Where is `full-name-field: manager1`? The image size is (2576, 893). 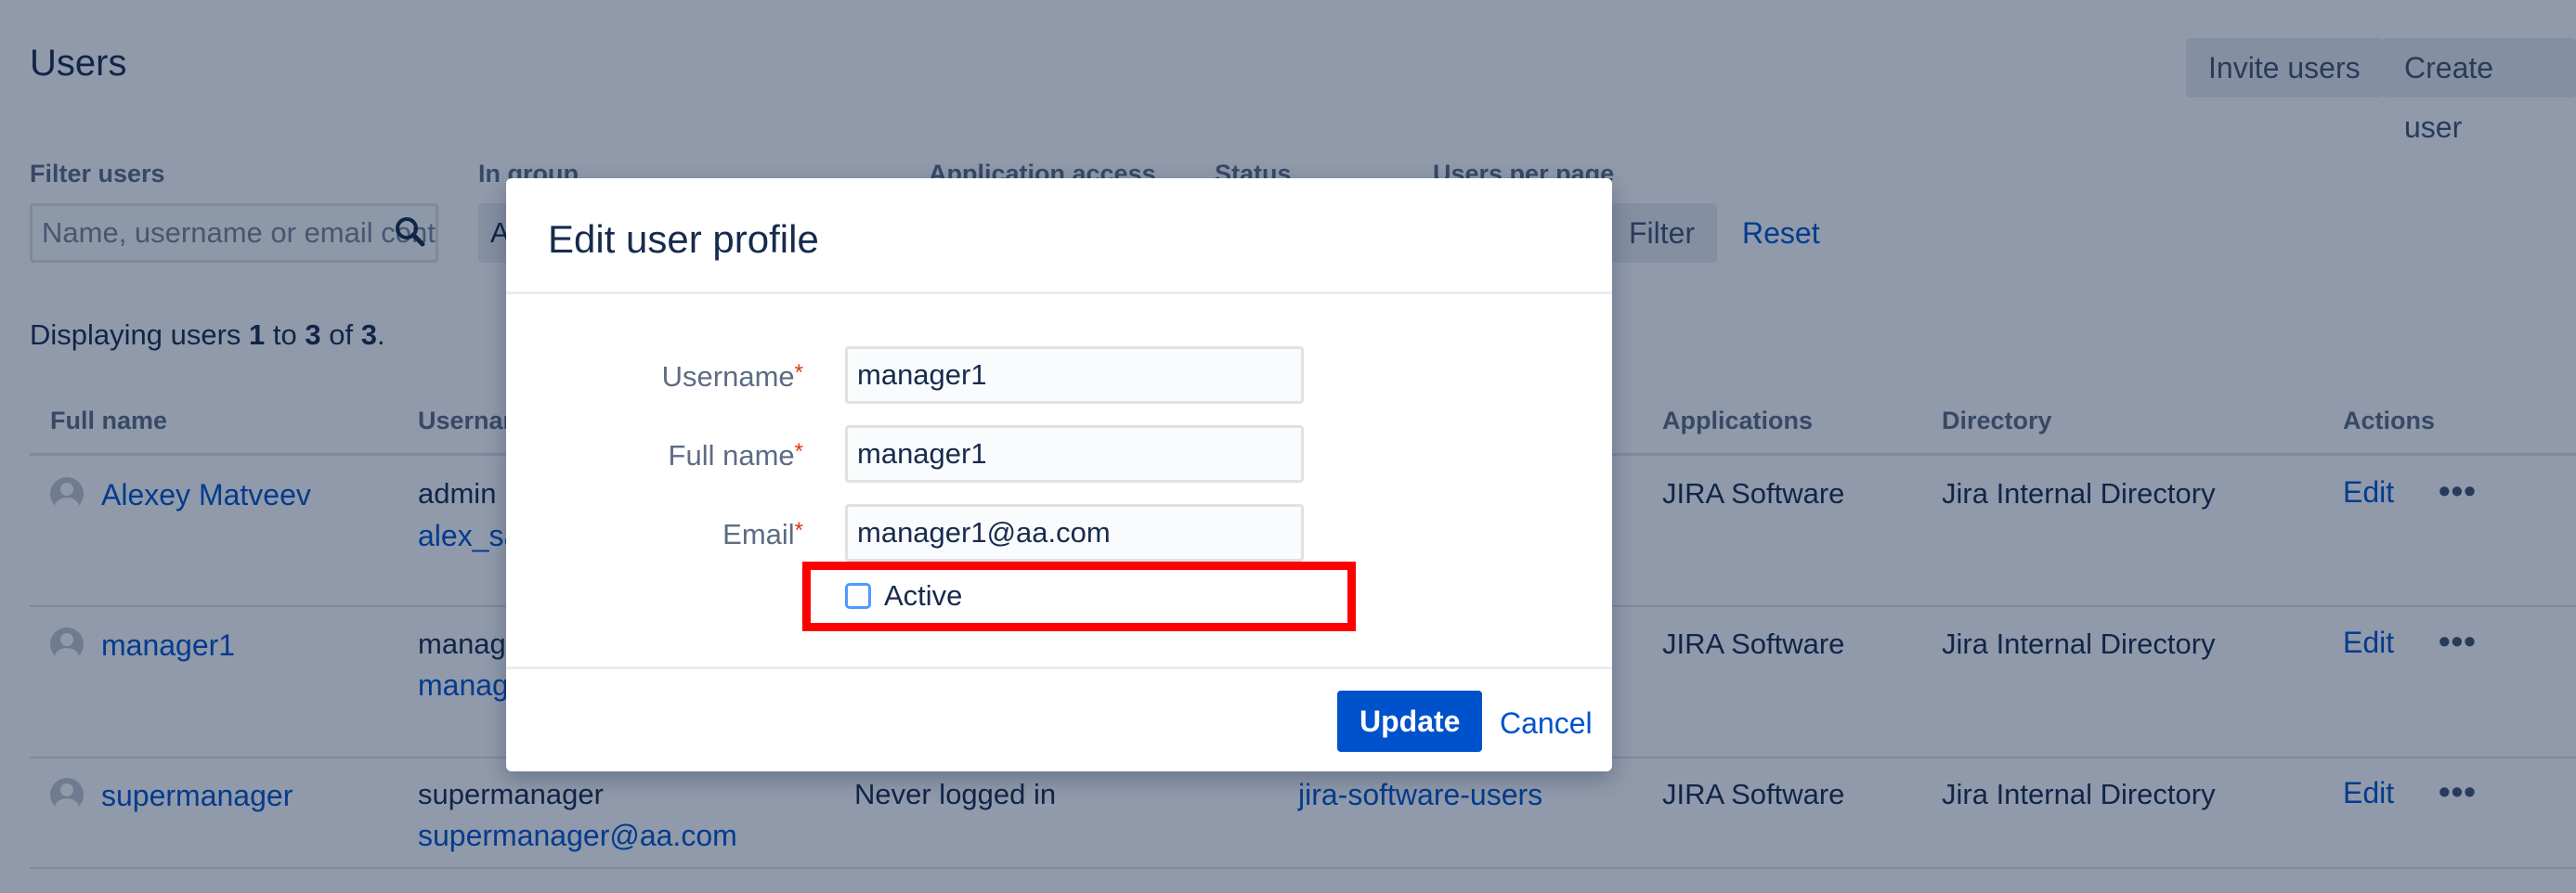 full-name-field: manager1 is located at coordinates (1074, 454).